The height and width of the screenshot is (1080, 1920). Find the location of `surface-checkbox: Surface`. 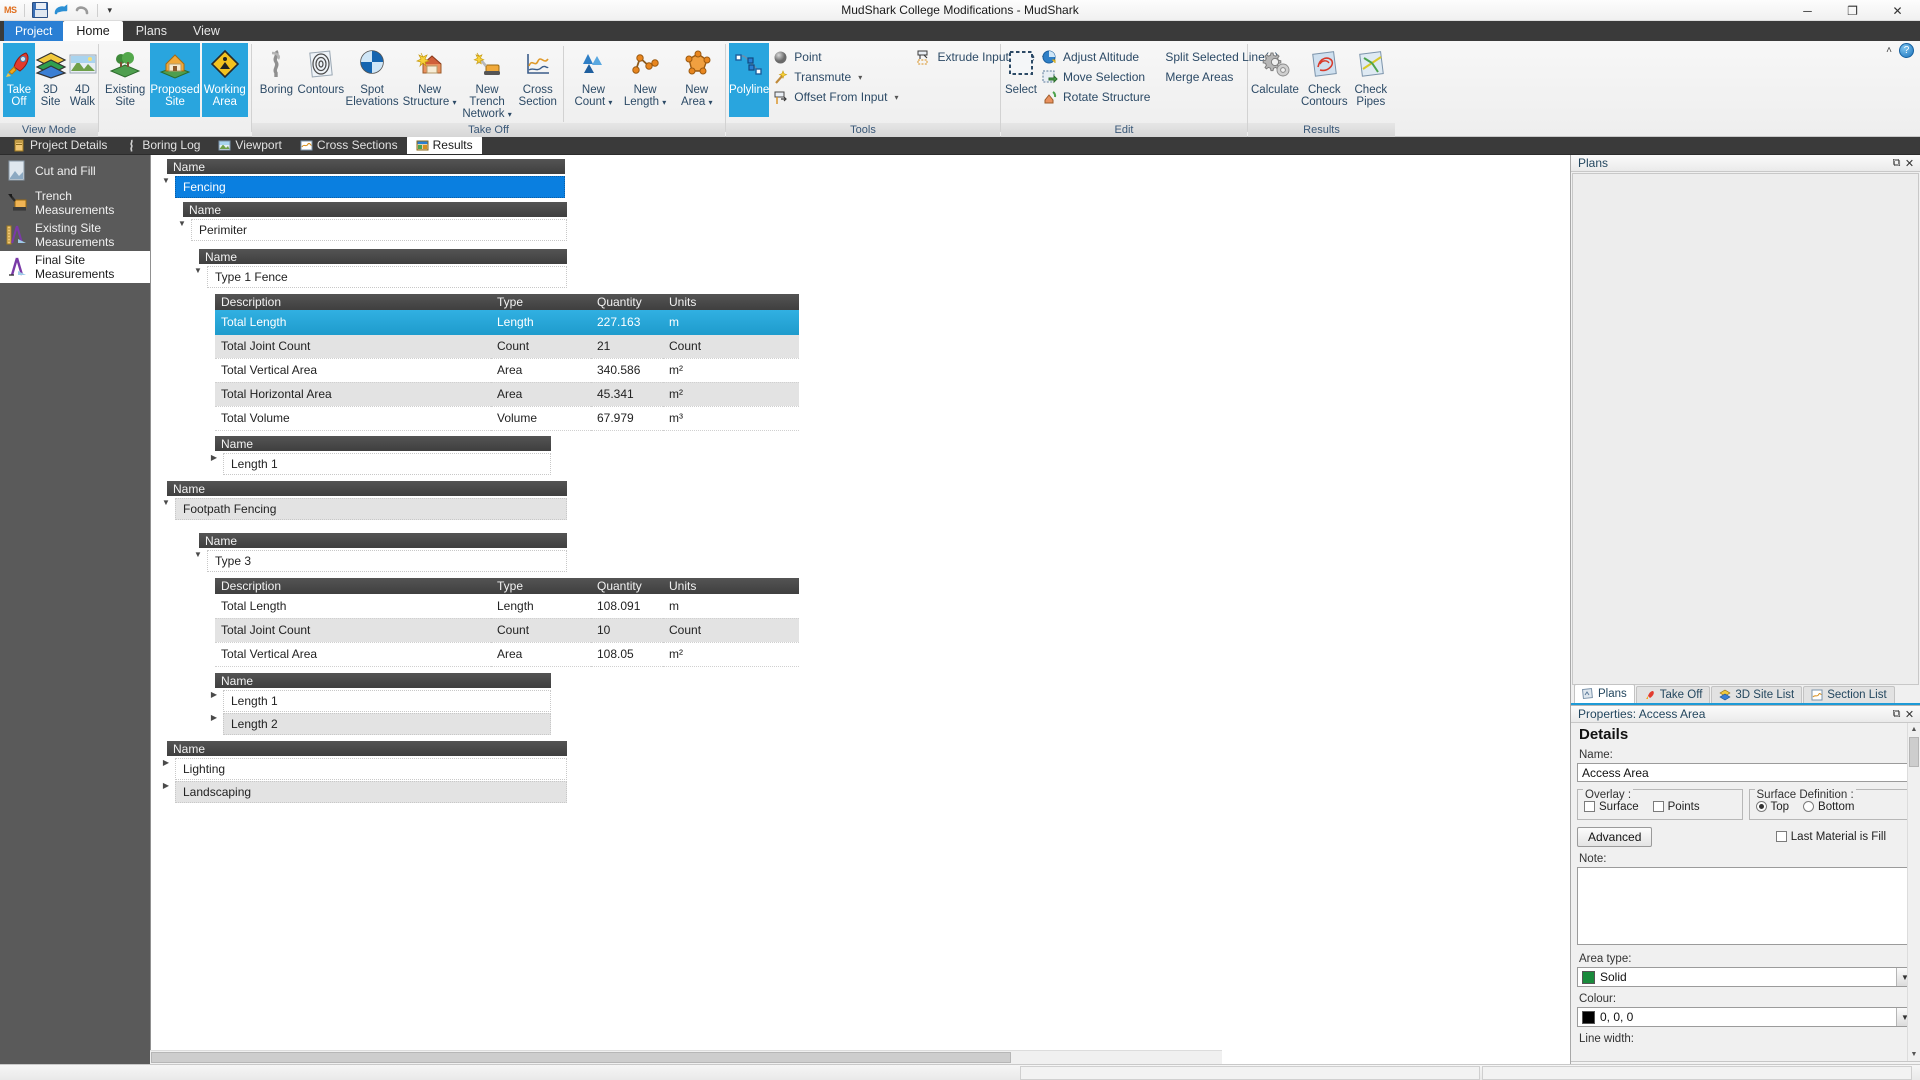

surface-checkbox: Surface is located at coordinates (1611, 807).